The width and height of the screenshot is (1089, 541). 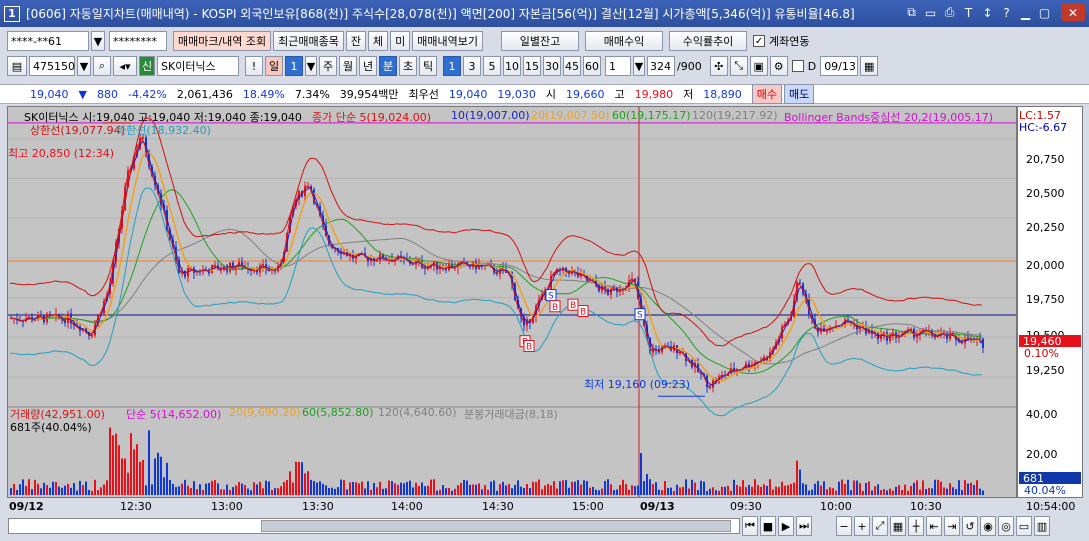 I want to click on date-checkbox, so click(x=797, y=66).